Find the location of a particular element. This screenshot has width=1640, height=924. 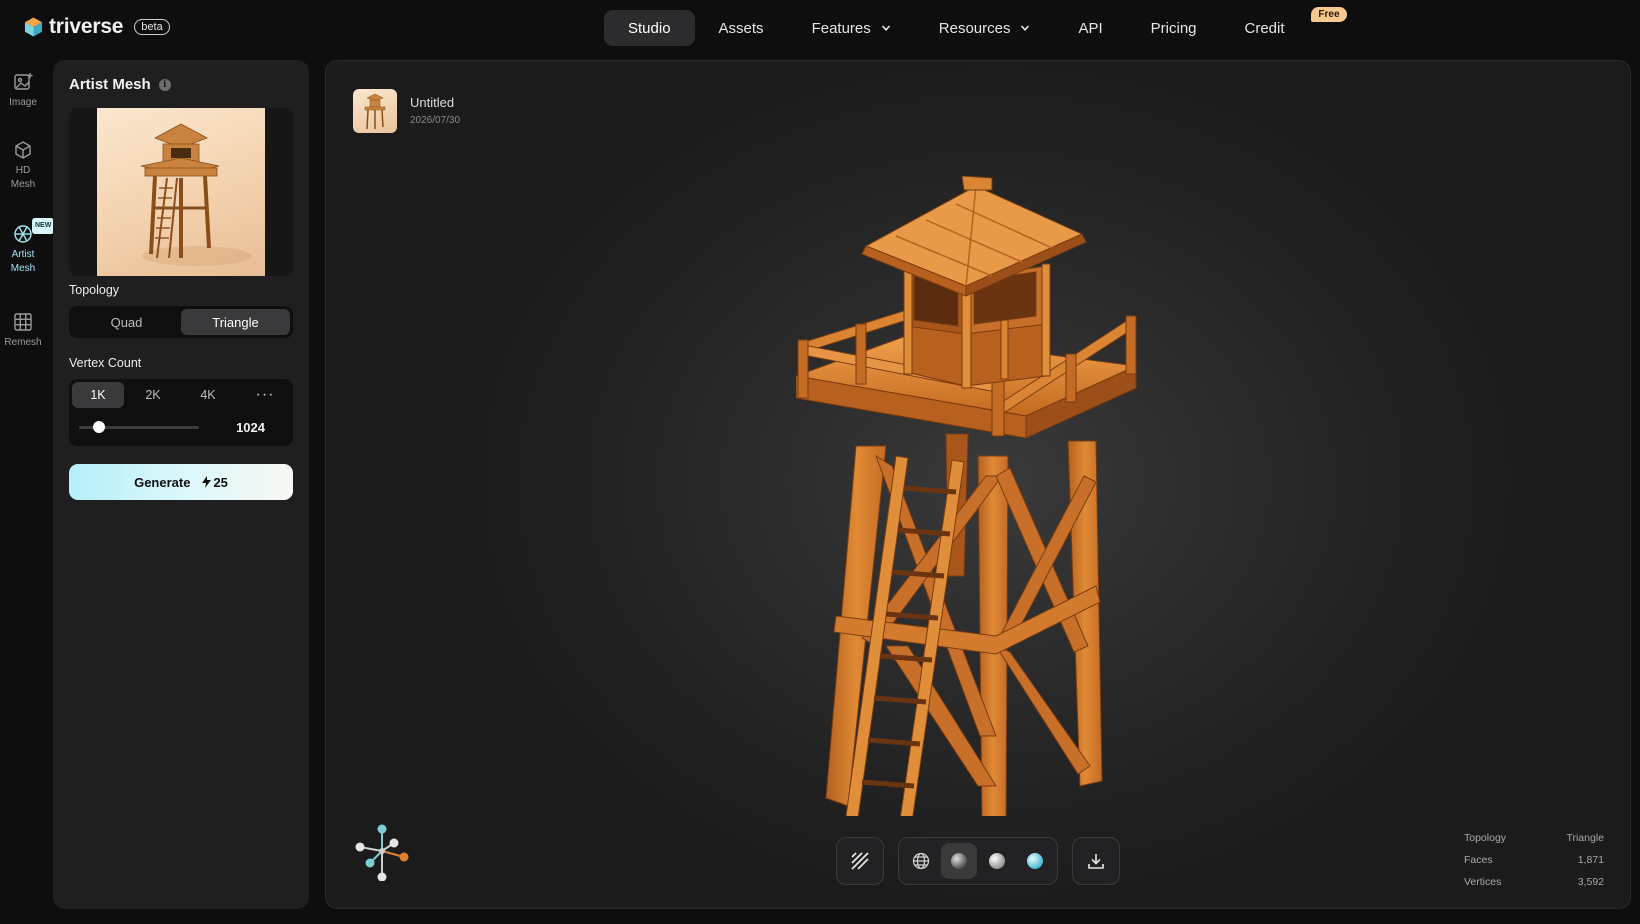

brand-logo: triverse beta is located at coordinates (97, 27).